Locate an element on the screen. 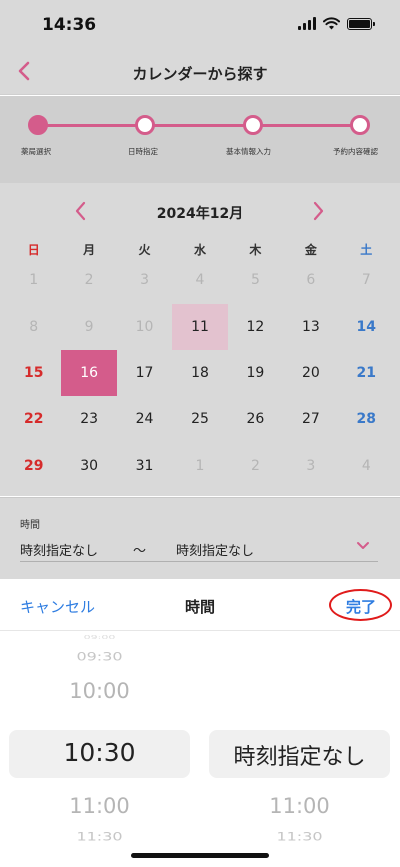  page-title: カレンダーから探す is located at coordinates (200, 74).